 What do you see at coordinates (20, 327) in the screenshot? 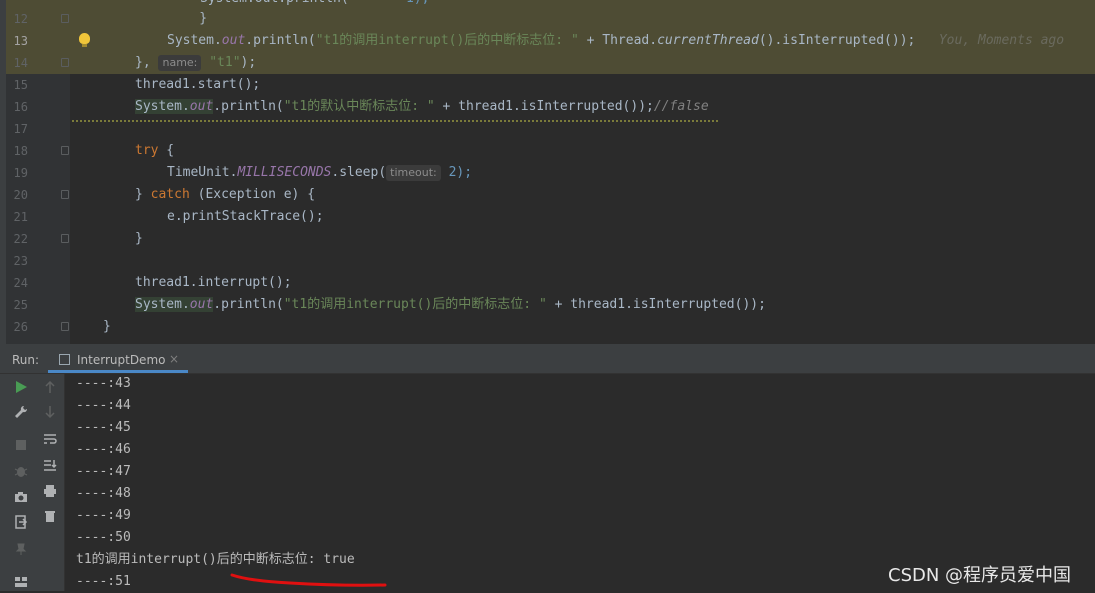
I see `line-number: 26` at bounding box center [20, 327].